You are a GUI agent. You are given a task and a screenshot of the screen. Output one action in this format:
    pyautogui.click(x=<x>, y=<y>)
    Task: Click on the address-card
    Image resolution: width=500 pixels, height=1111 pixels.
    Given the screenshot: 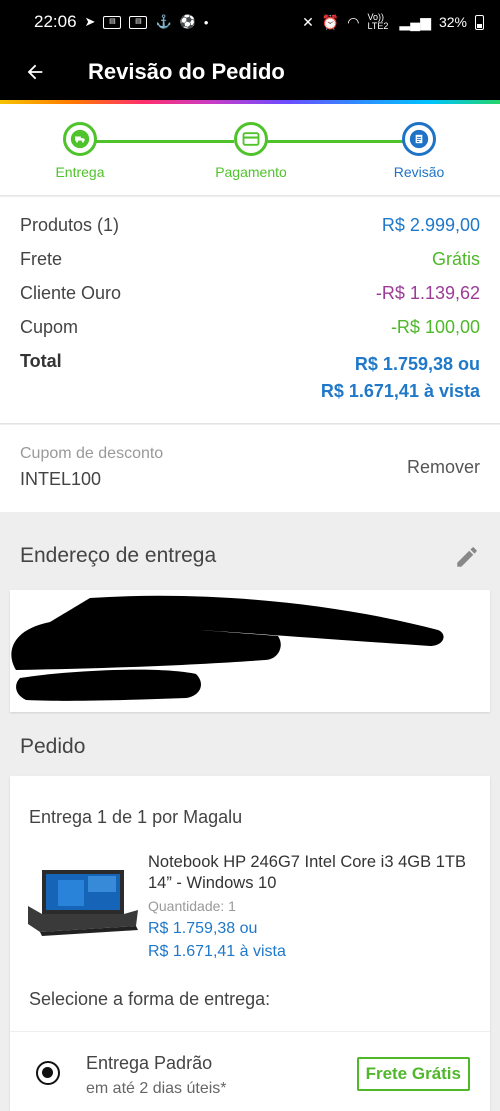 What is the action you would take?
    pyautogui.click(x=250, y=651)
    